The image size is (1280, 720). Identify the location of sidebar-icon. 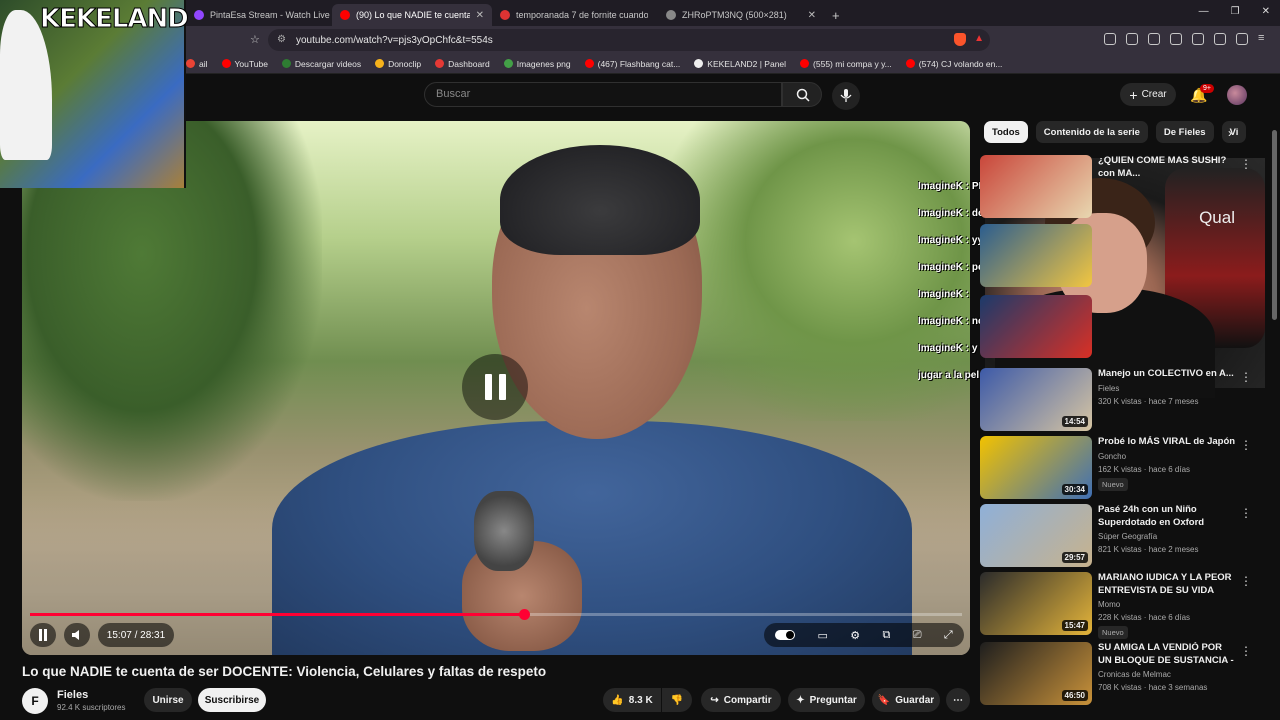
(1176, 39).